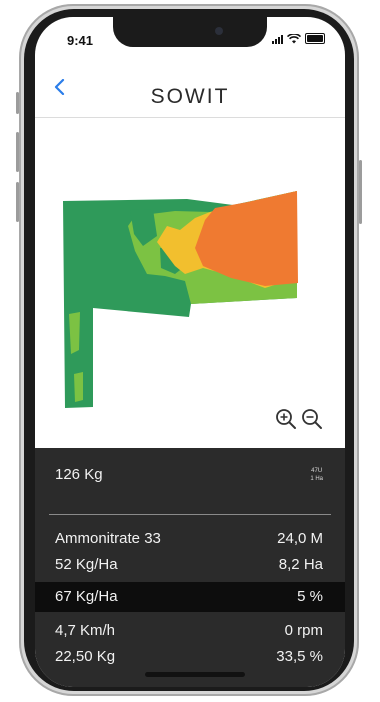 Image resolution: width=380 pixels, height=702 pixels. I want to click on status-icons, so click(298, 38).